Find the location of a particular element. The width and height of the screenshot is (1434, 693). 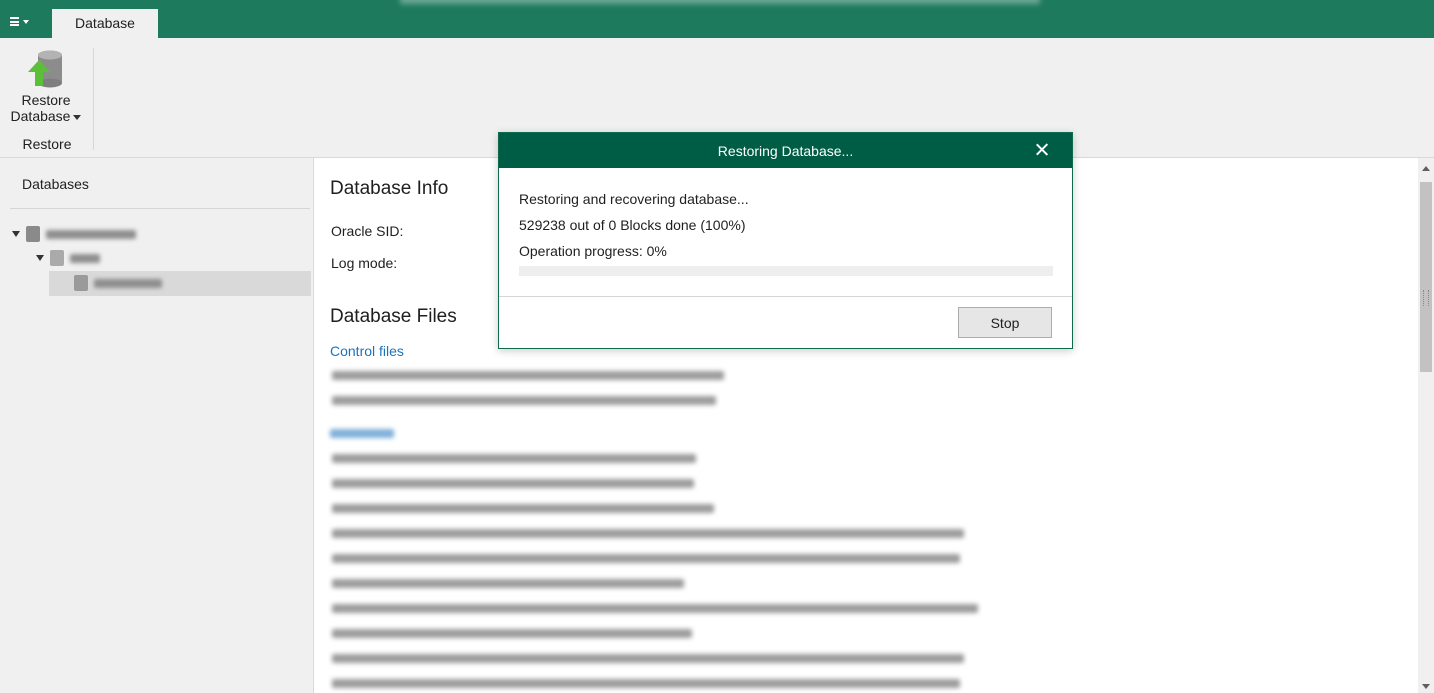

control-files-link: Control files is located at coordinates (367, 351).